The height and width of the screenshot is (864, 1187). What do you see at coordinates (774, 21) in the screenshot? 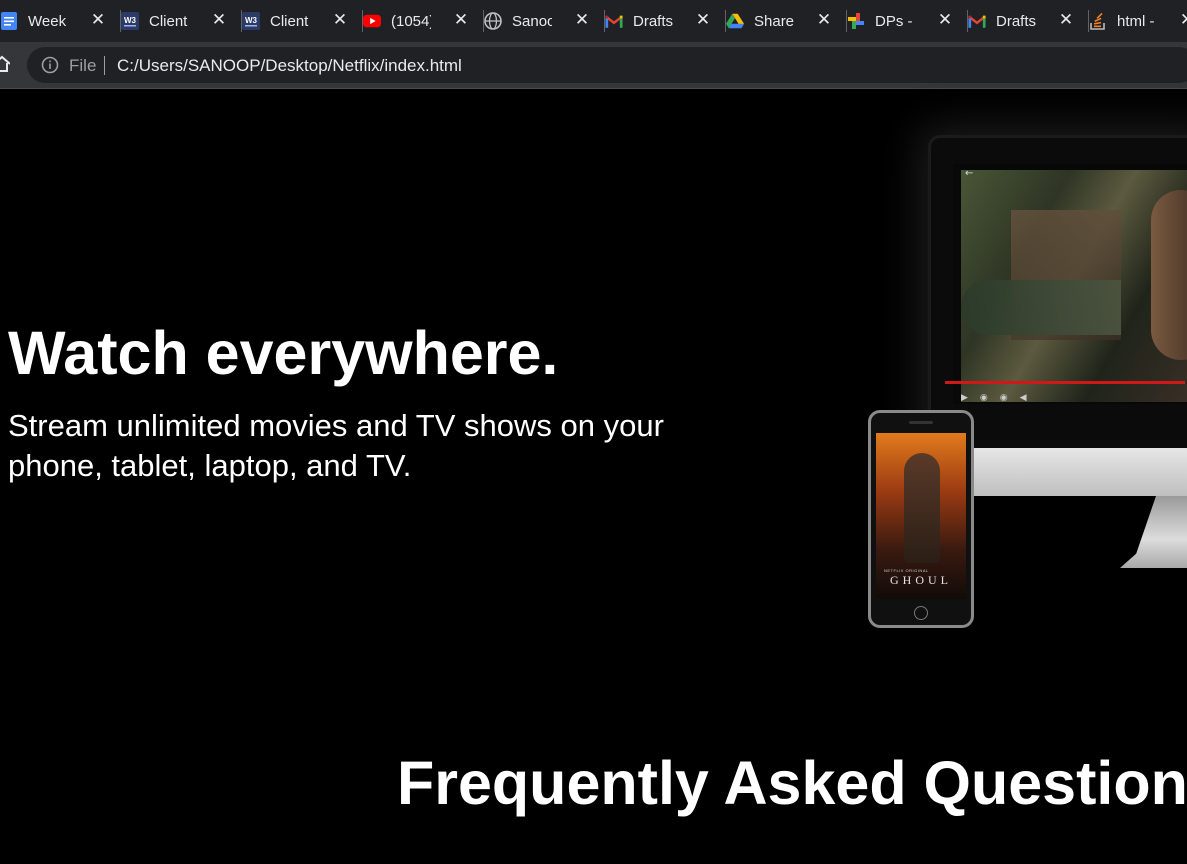
I see `tab-title: Share` at bounding box center [774, 21].